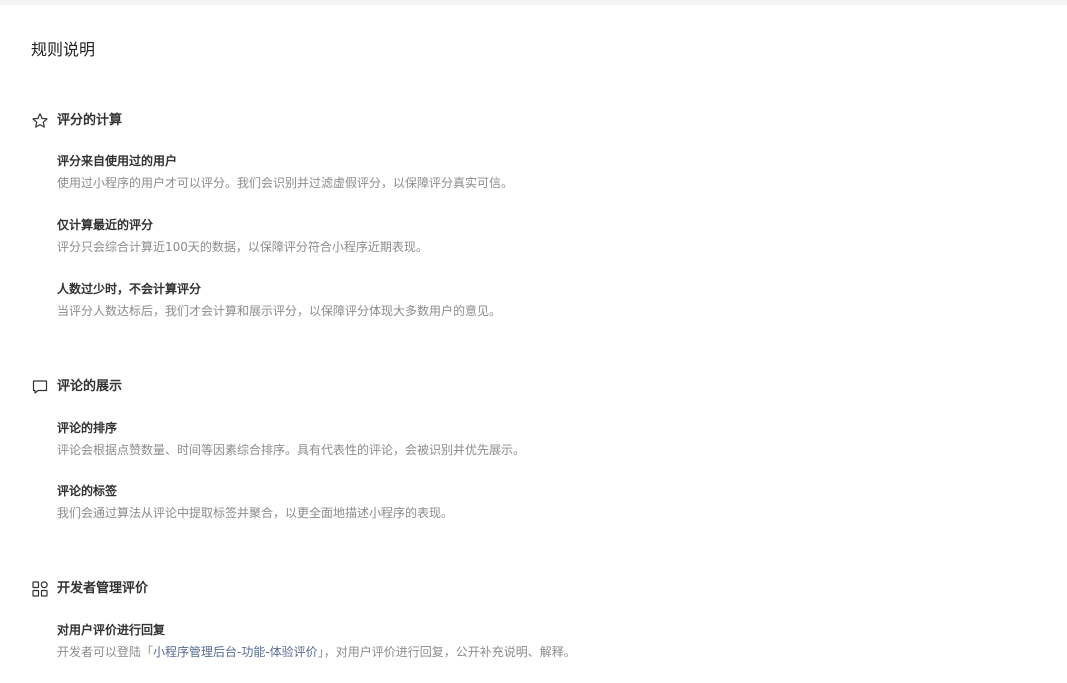 This screenshot has height=683, width=1067. I want to click on description-suffix: 」，对用户评价进行回复，公开补充说明、解释。, so click(446, 652).